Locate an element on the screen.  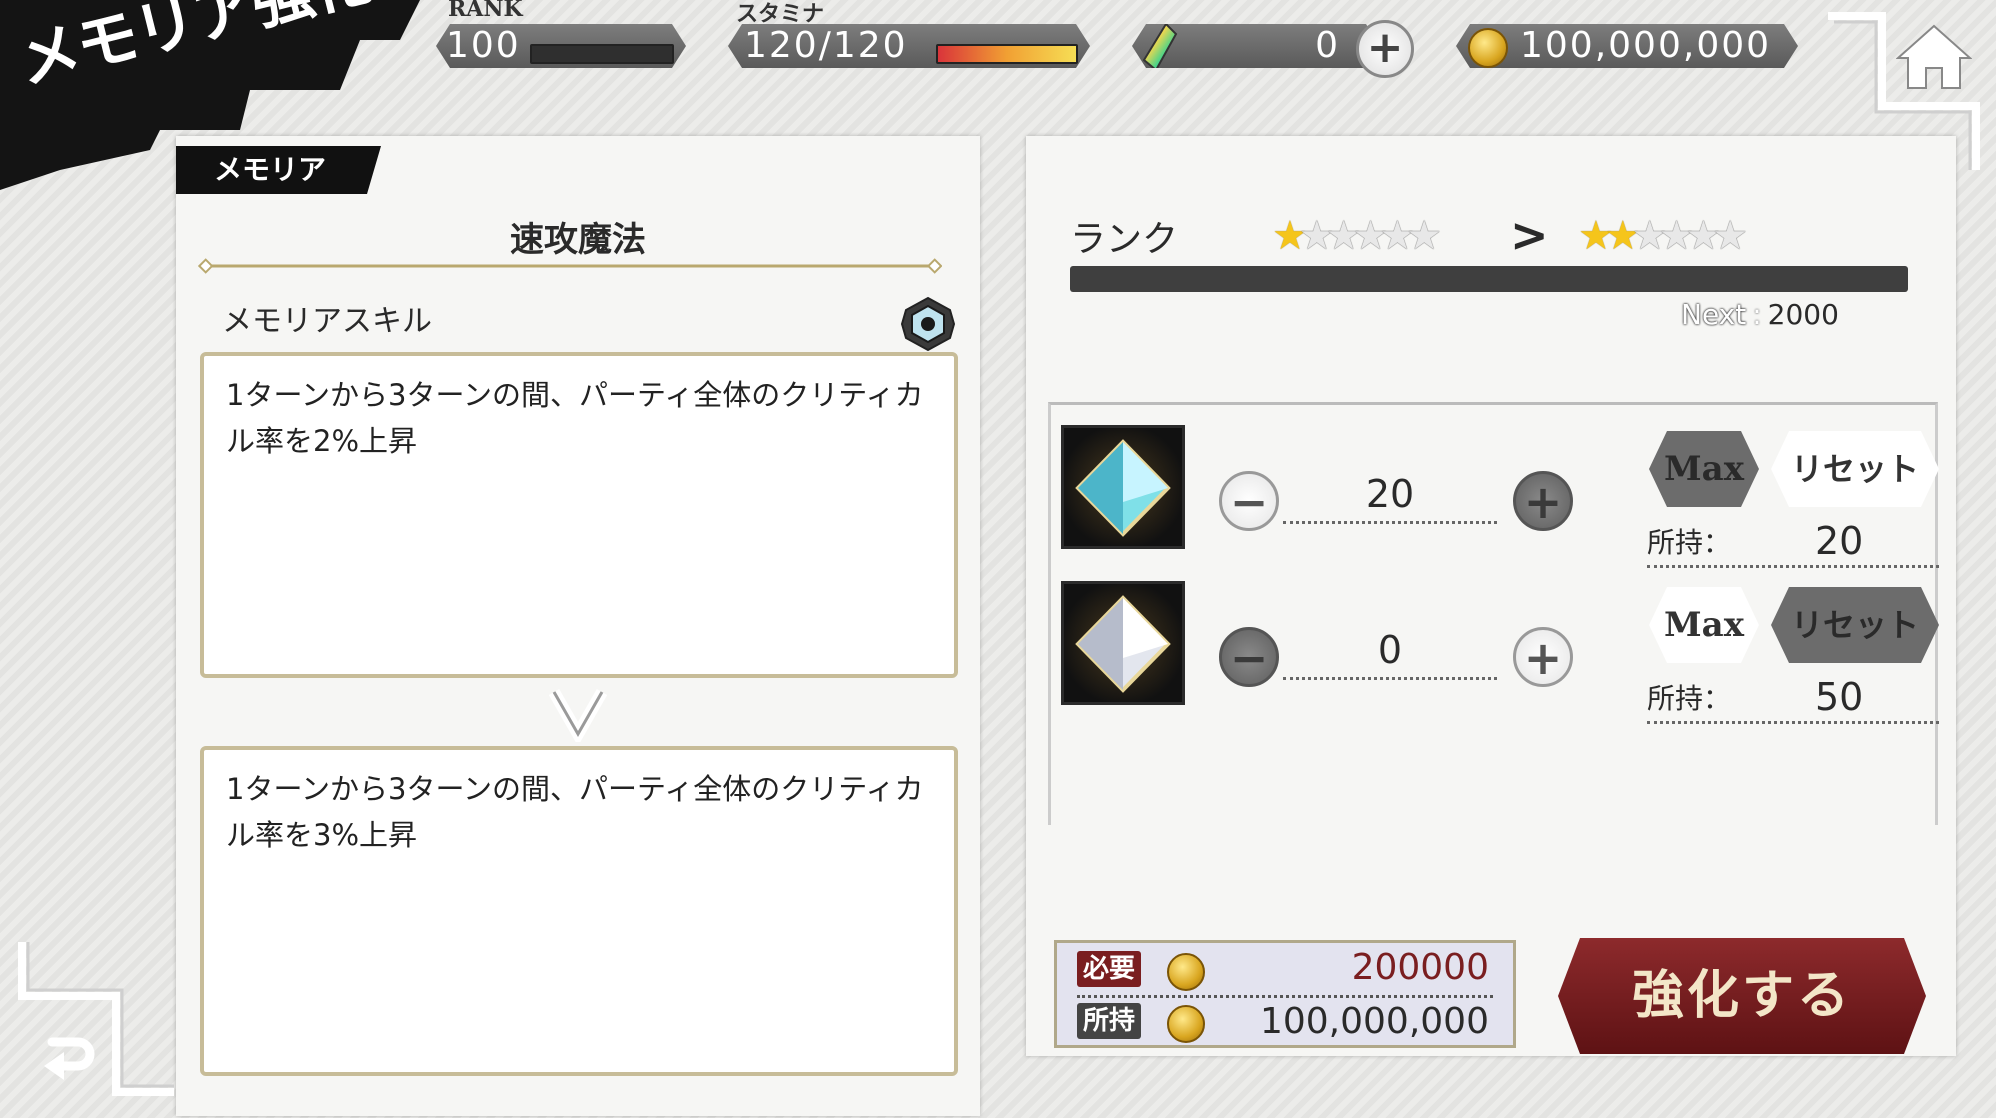
rank-row-label: ランク is located at coordinates (1124, 239).